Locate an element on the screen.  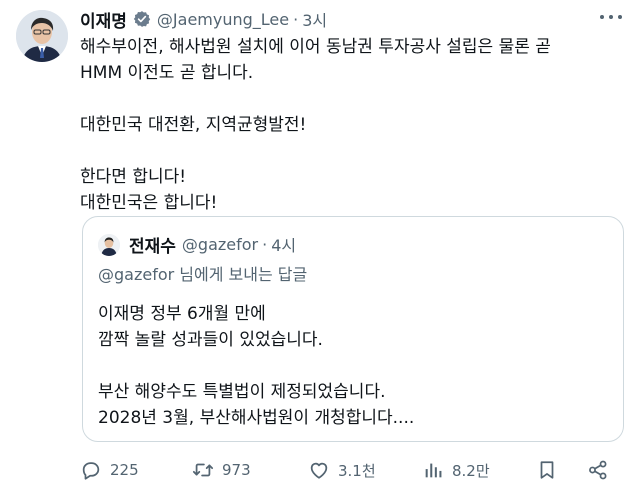
views-icon is located at coordinates (433, 470).